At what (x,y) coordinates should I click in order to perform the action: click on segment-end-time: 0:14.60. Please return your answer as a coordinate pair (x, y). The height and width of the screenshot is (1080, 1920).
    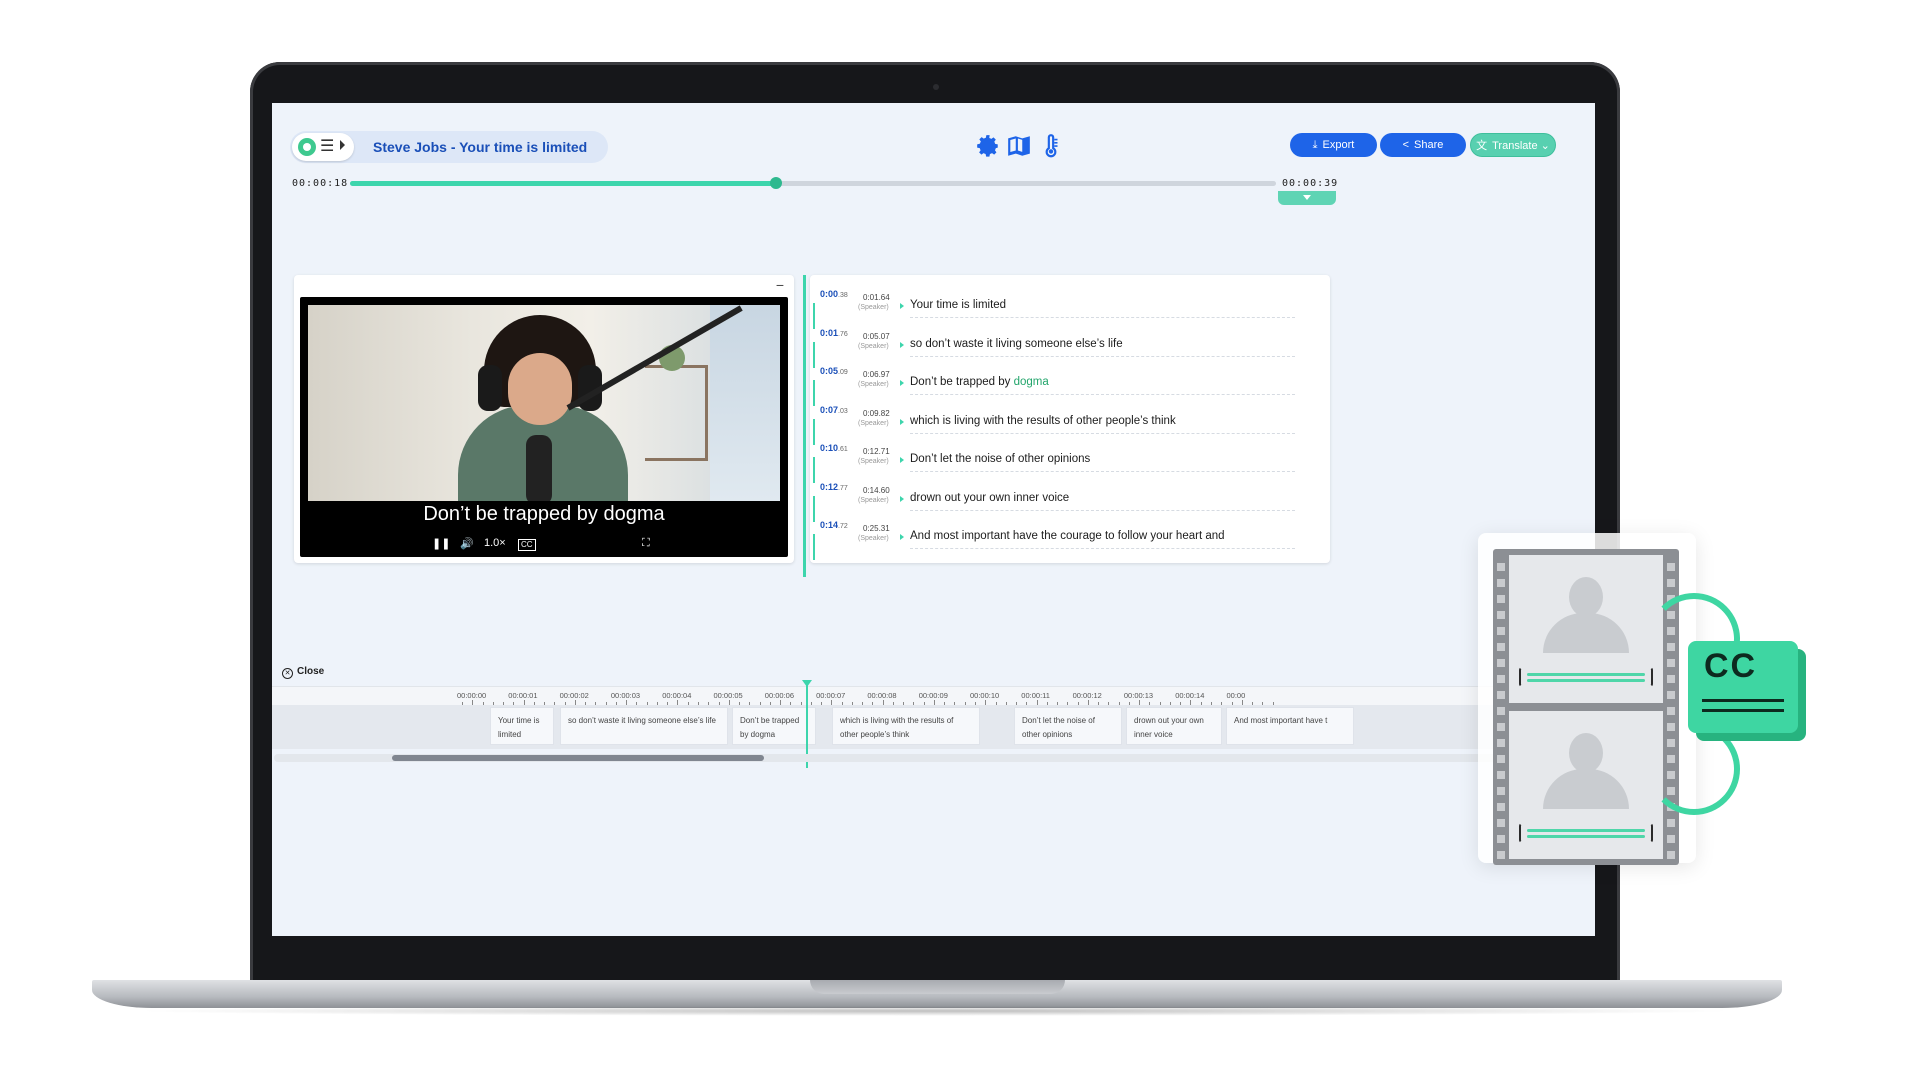
    Looking at the image, I should click on (876, 490).